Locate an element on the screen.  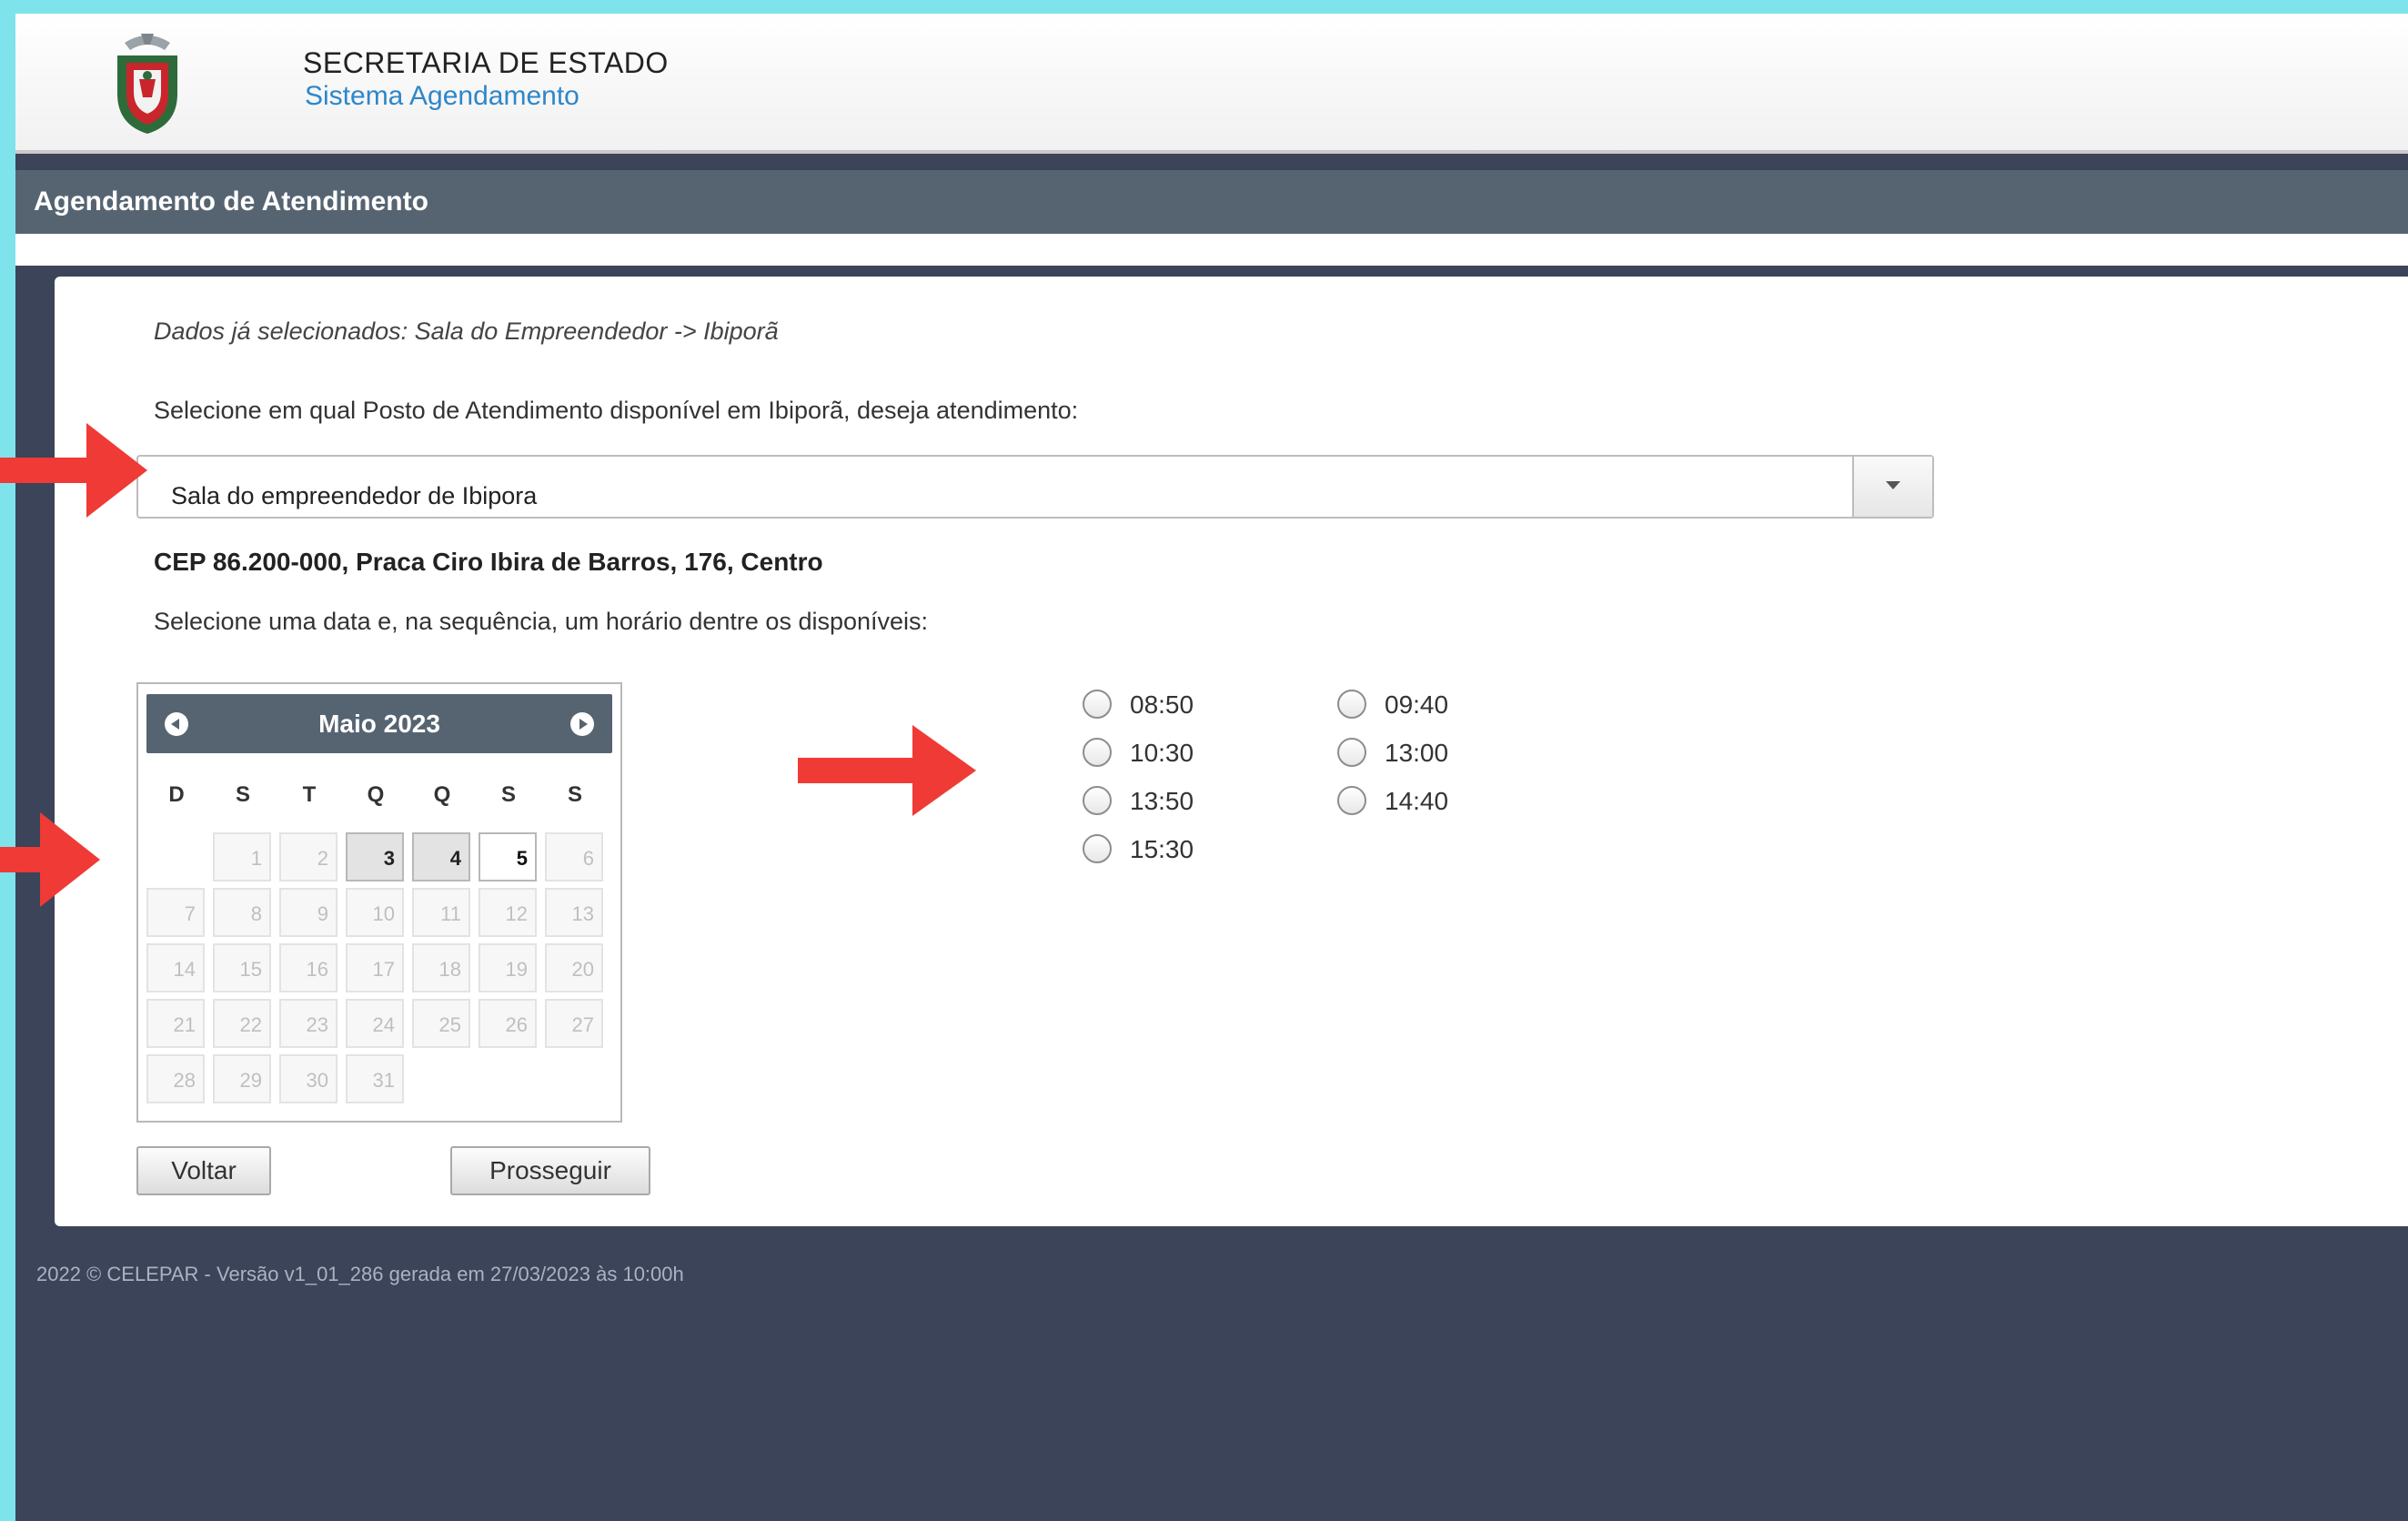
header-system-name: Sistema Agendamento is located at coordinates (442, 96).